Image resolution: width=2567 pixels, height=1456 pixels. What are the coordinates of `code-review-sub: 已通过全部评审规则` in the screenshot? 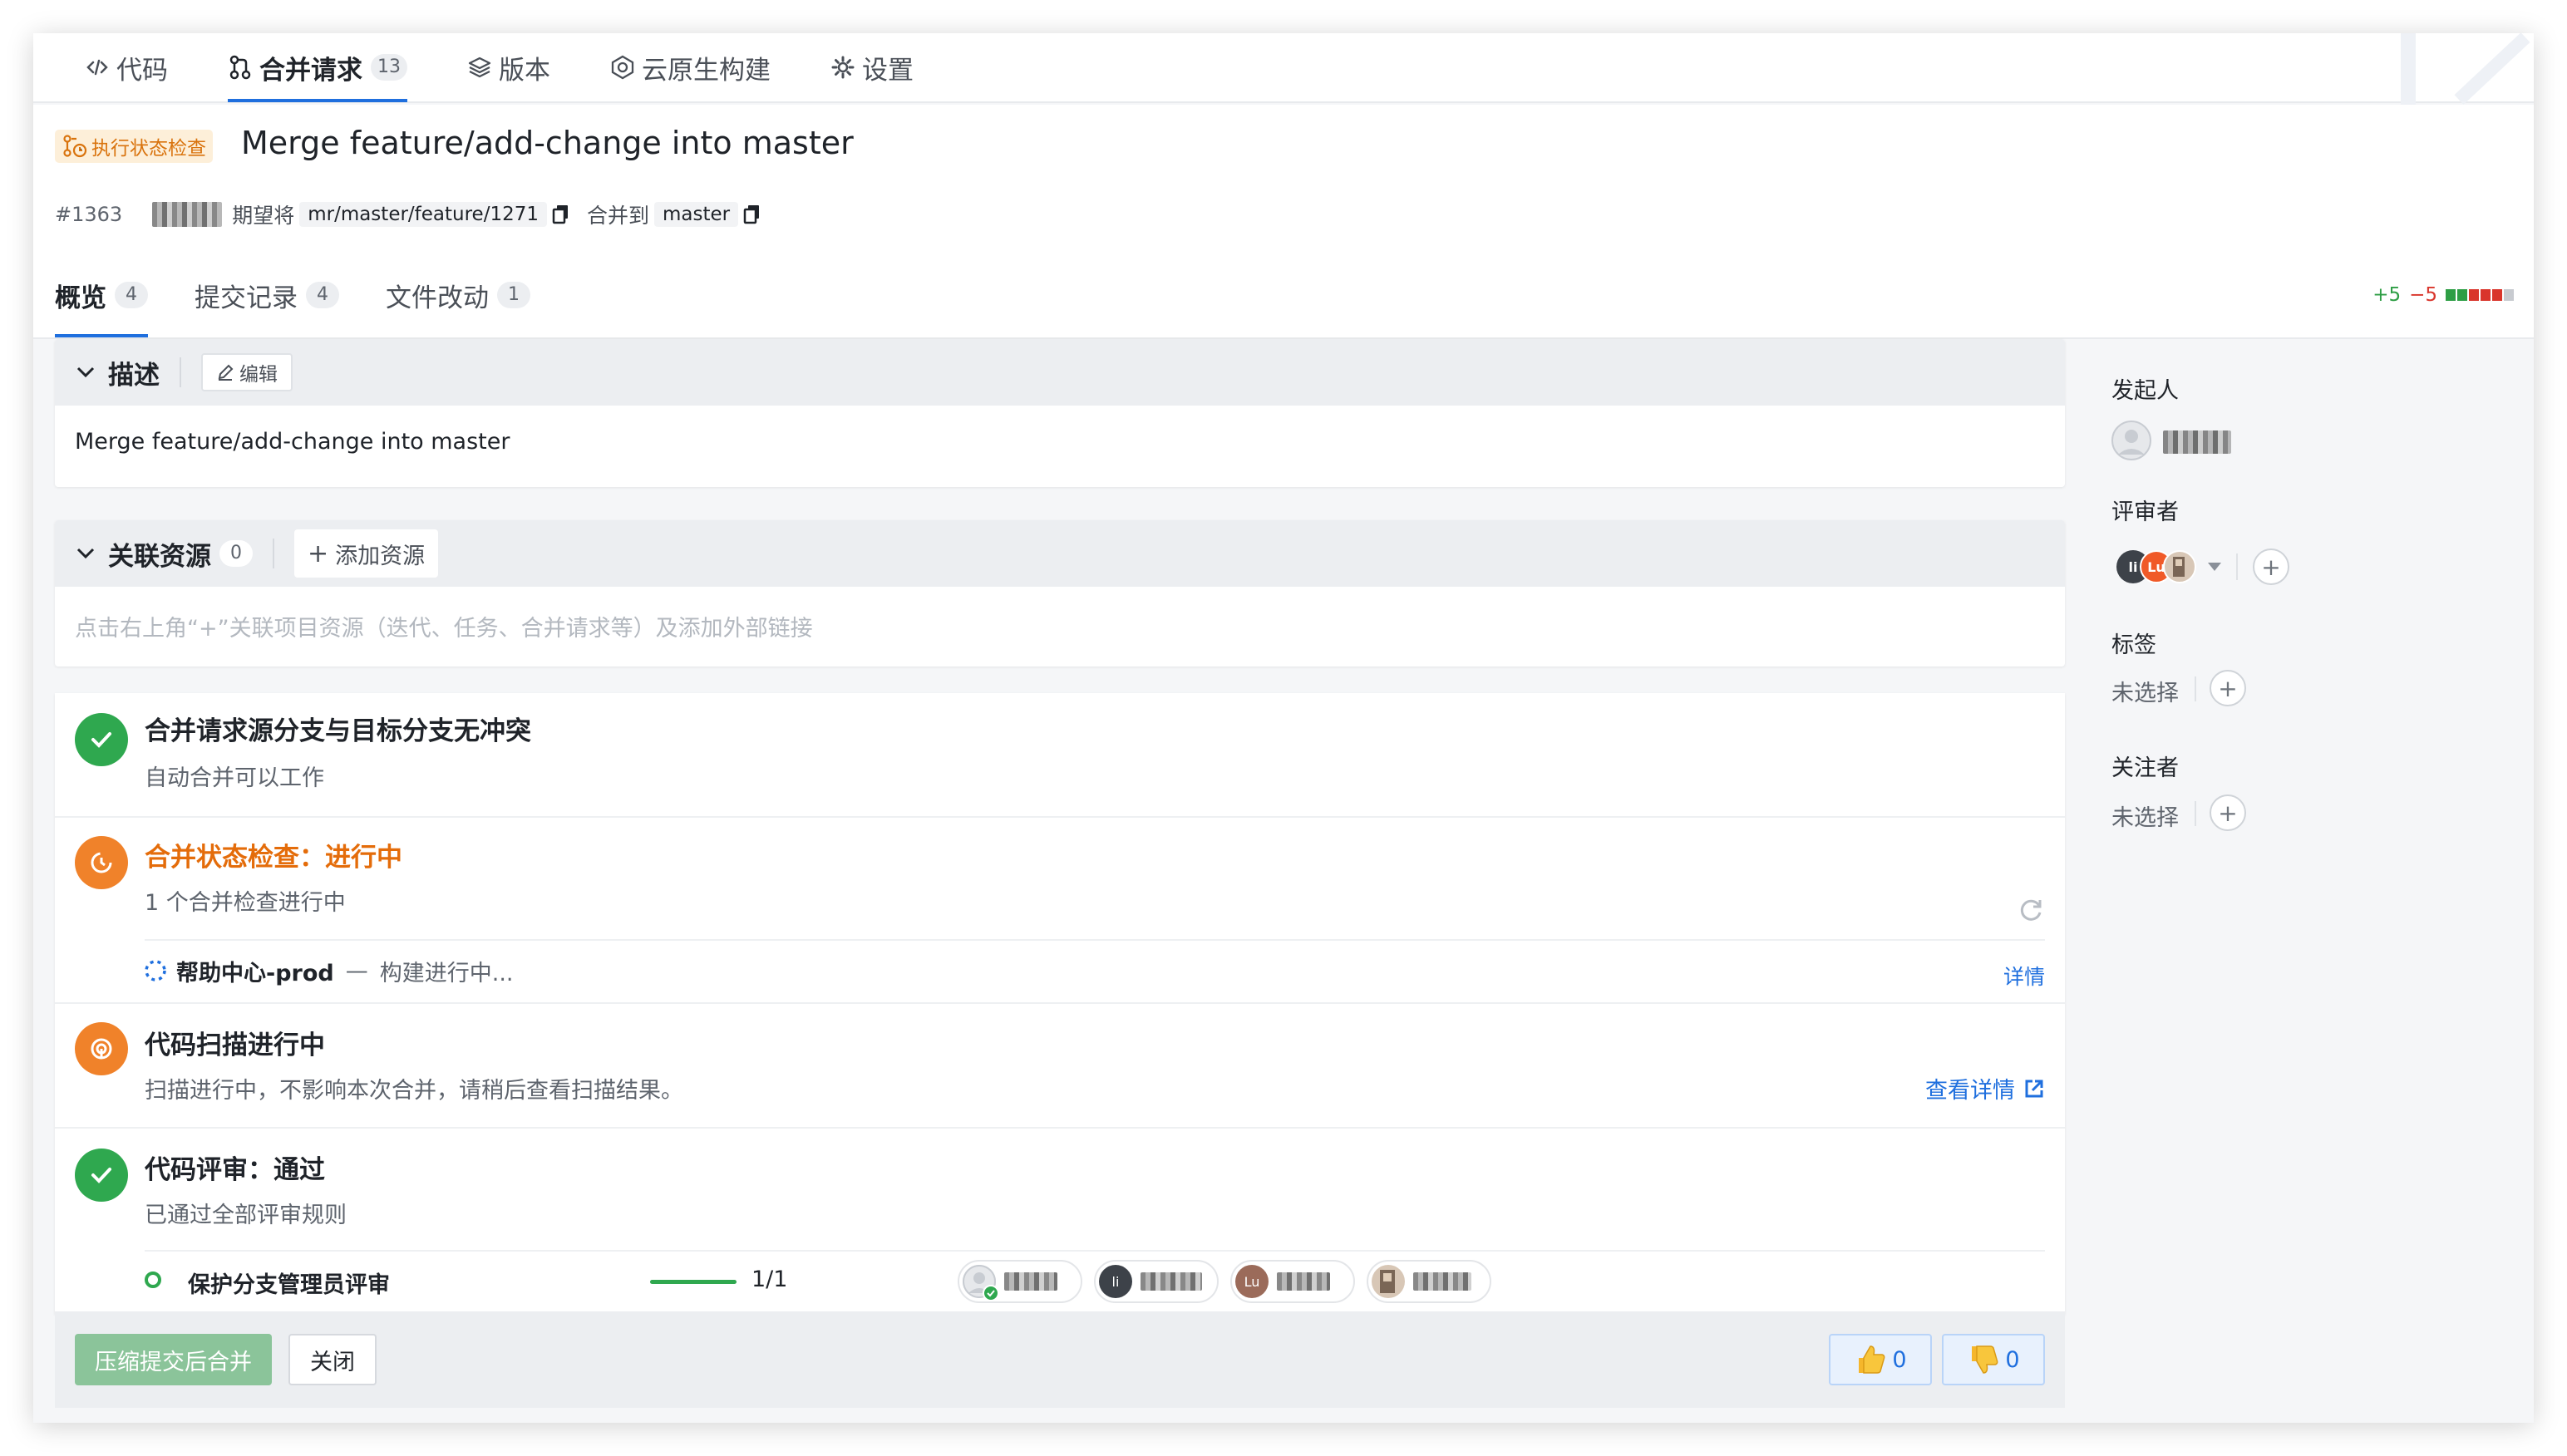 It's located at (246, 1215).